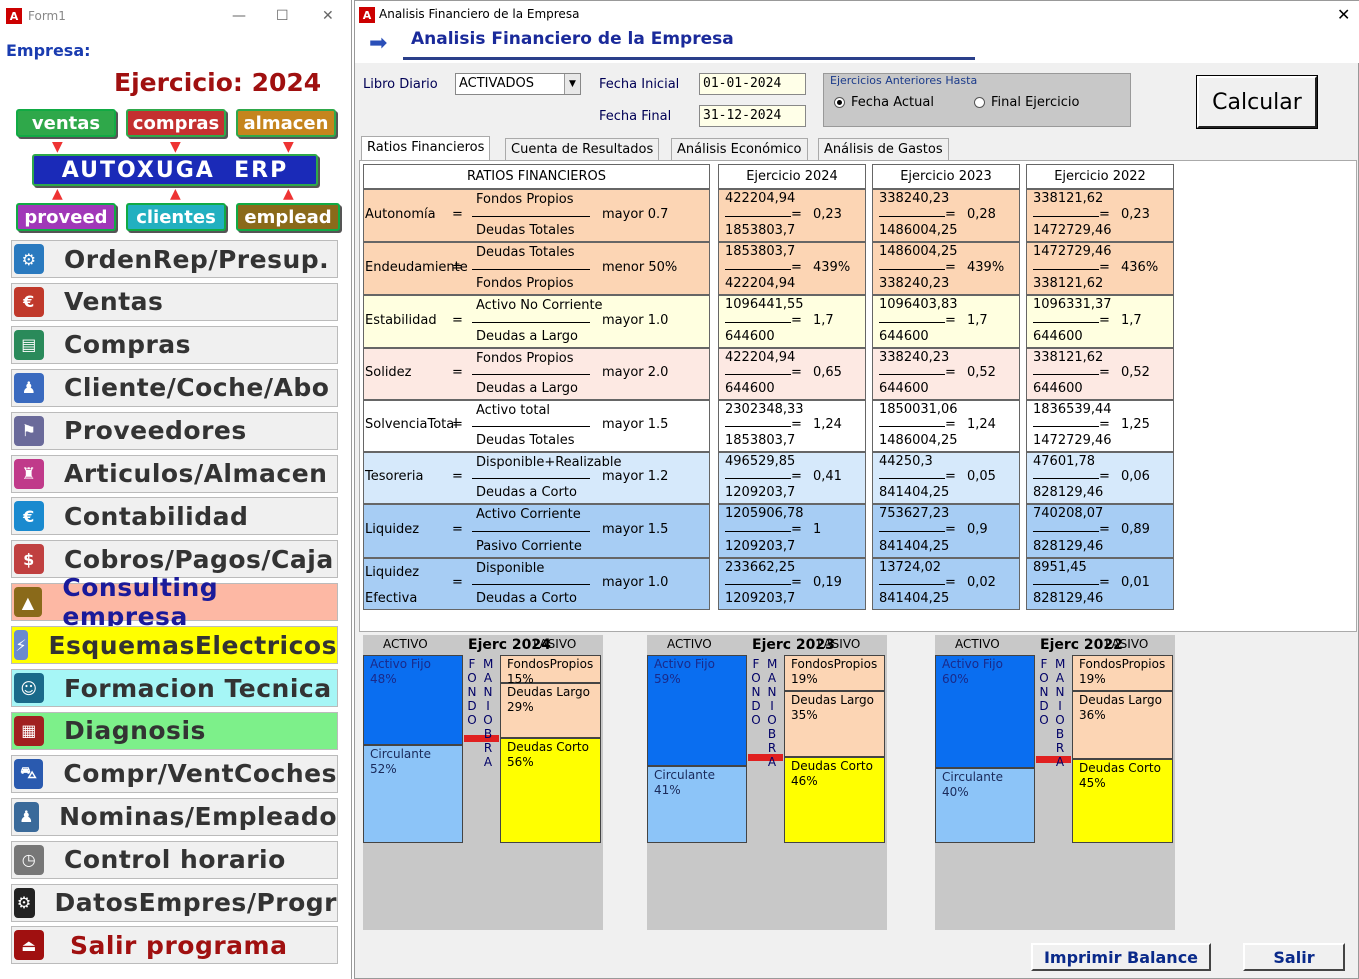 The height and width of the screenshot is (979, 1359). I want to click on ratio-condition: mayor 0.7, so click(635, 214).